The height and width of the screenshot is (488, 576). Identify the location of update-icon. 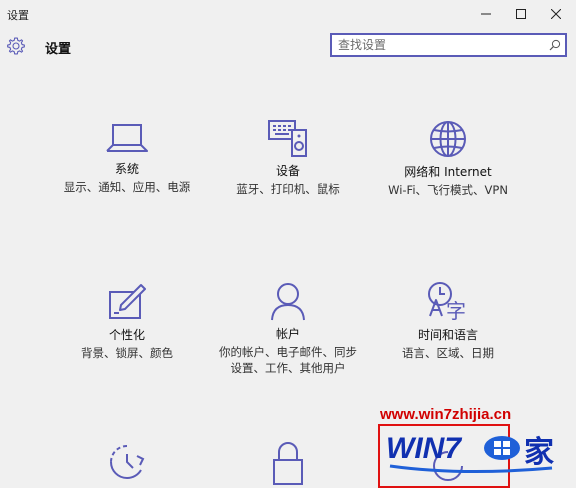
(127, 462).